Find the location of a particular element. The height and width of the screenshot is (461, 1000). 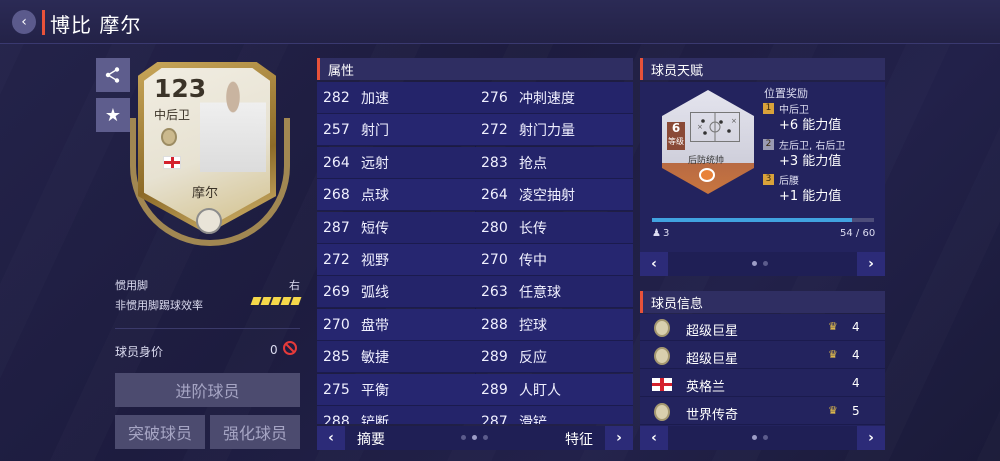

attribute-value: 272 is located at coordinates (336, 260).